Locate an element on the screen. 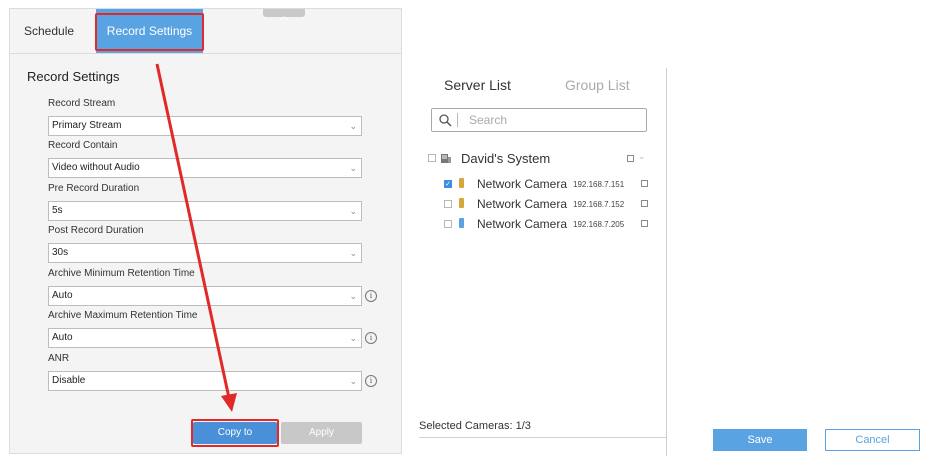  selected-cameras-status: Selected Cameras: 1/3 is located at coordinates (475, 426).